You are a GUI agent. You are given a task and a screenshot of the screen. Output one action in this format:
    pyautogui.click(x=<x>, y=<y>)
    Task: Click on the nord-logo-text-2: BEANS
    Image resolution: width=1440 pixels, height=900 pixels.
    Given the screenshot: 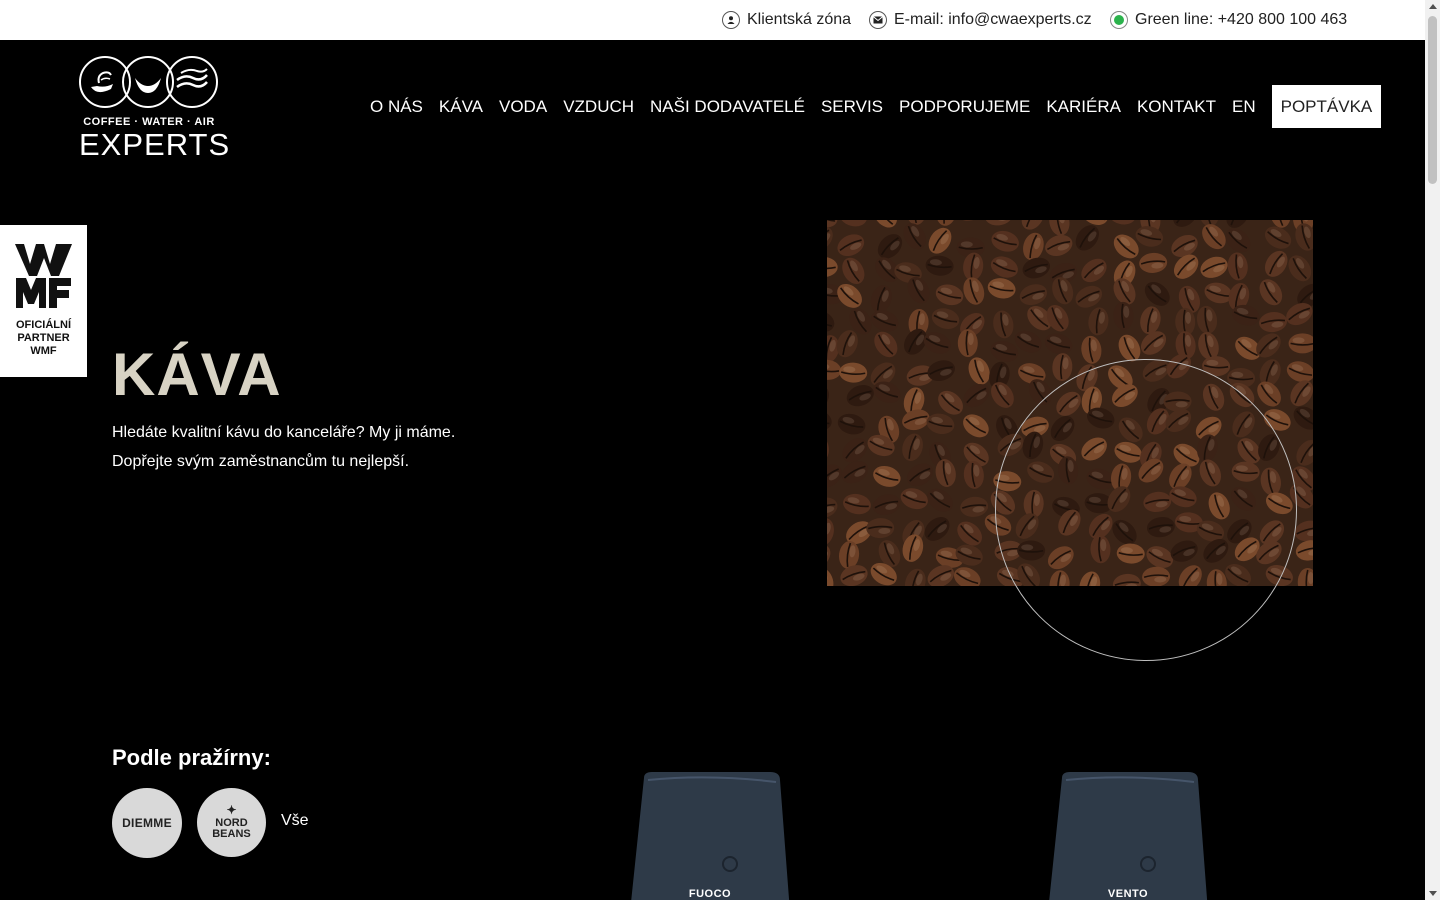 What is the action you would take?
    pyautogui.click(x=231, y=834)
    